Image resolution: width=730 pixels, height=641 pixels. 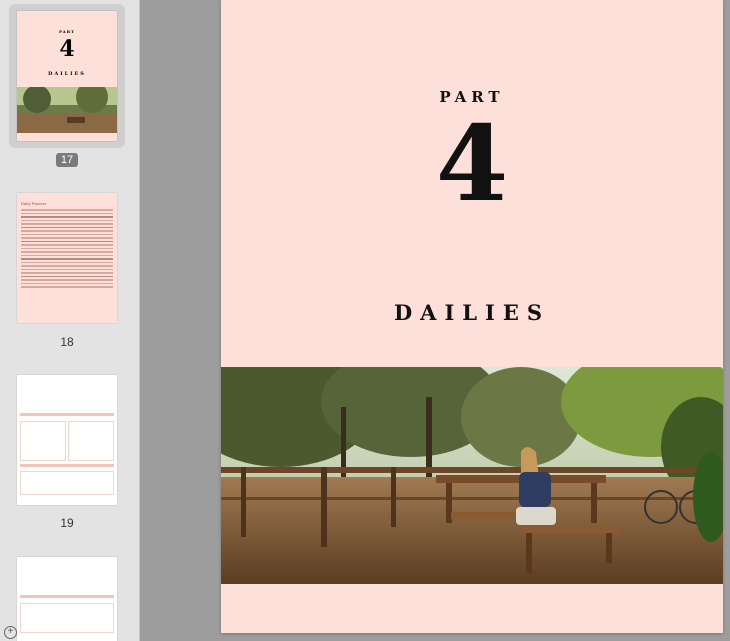 I want to click on thumbnail-page-18: Daily Planner, so click(x=67, y=258).